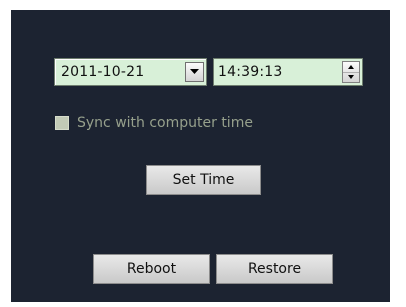 The height and width of the screenshot is (307, 406). I want to click on time-value: 14:39:13, so click(250, 72).